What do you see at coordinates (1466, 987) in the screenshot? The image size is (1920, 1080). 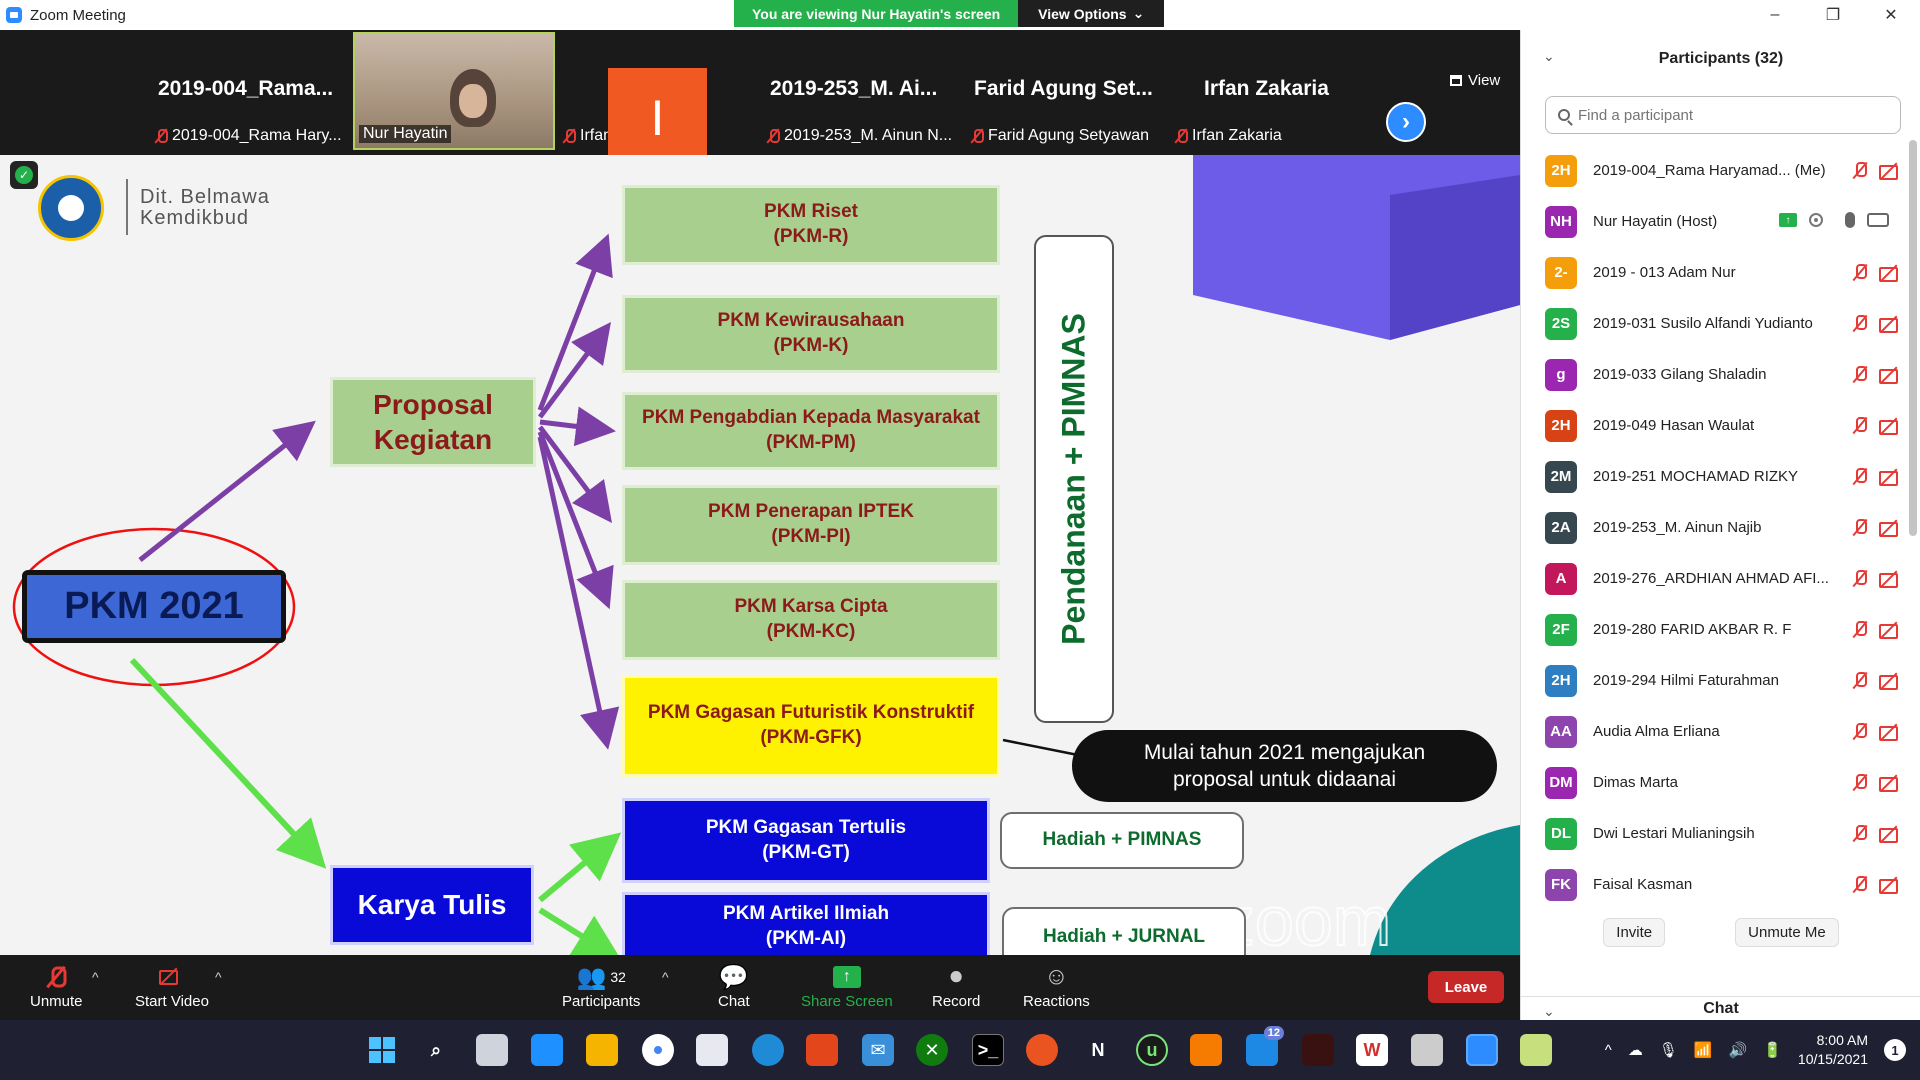 I see `leave-meeting-button: Leave` at bounding box center [1466, 987].